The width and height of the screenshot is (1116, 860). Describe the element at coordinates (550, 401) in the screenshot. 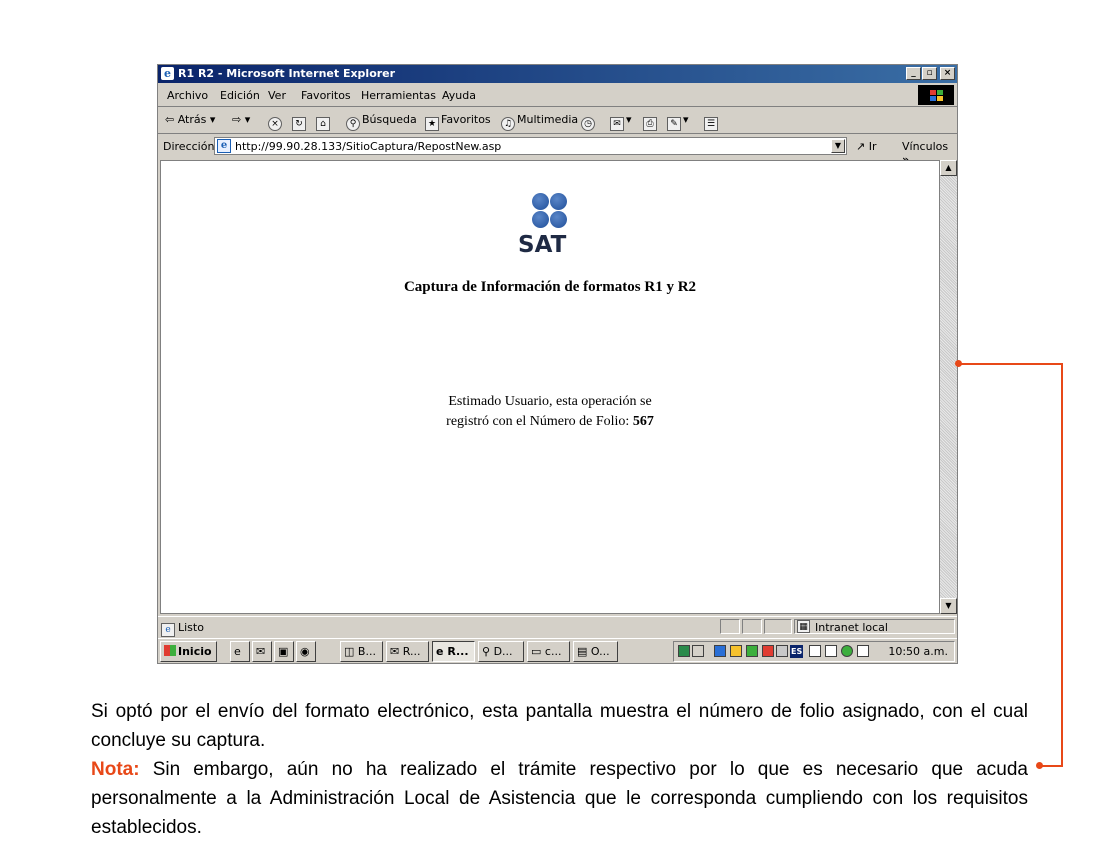

I see `message-line-1: Estimado Usuario, esta operación se` at that location.